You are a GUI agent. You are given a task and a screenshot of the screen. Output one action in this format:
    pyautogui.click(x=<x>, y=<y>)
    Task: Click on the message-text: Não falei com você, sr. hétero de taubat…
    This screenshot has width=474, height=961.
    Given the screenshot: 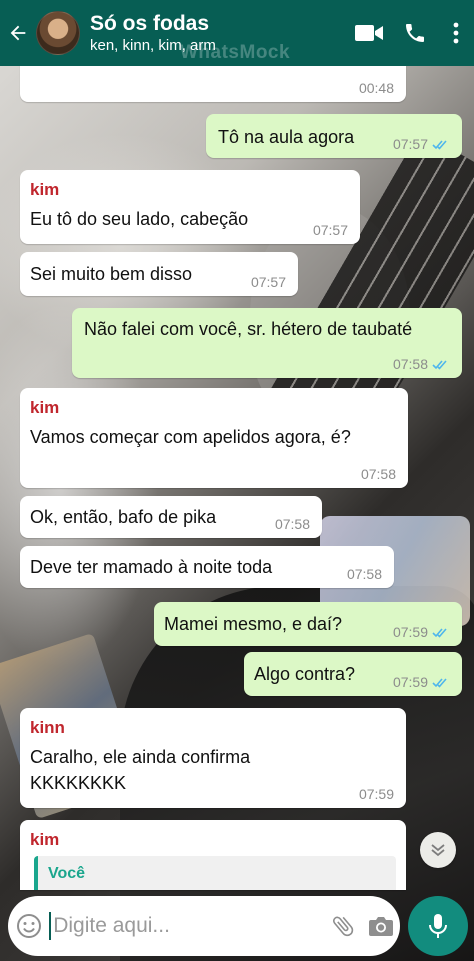 What is the action you would take?
    pyautogui.click(x=248, y=329)
    